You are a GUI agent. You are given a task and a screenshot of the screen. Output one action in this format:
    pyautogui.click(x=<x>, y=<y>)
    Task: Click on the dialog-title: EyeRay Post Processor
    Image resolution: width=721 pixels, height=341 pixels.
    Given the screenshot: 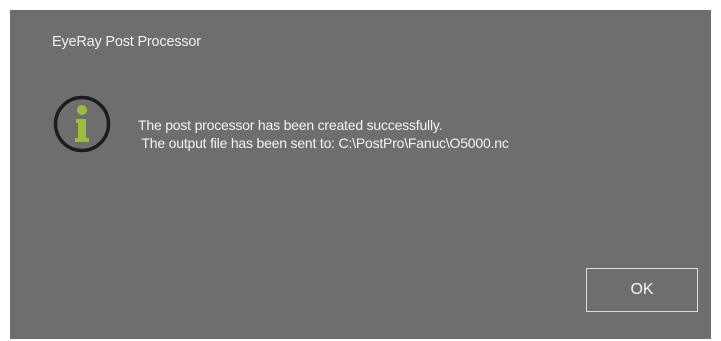 What is the action you would take?
    pyautogui.click(x=126, y=42)
    